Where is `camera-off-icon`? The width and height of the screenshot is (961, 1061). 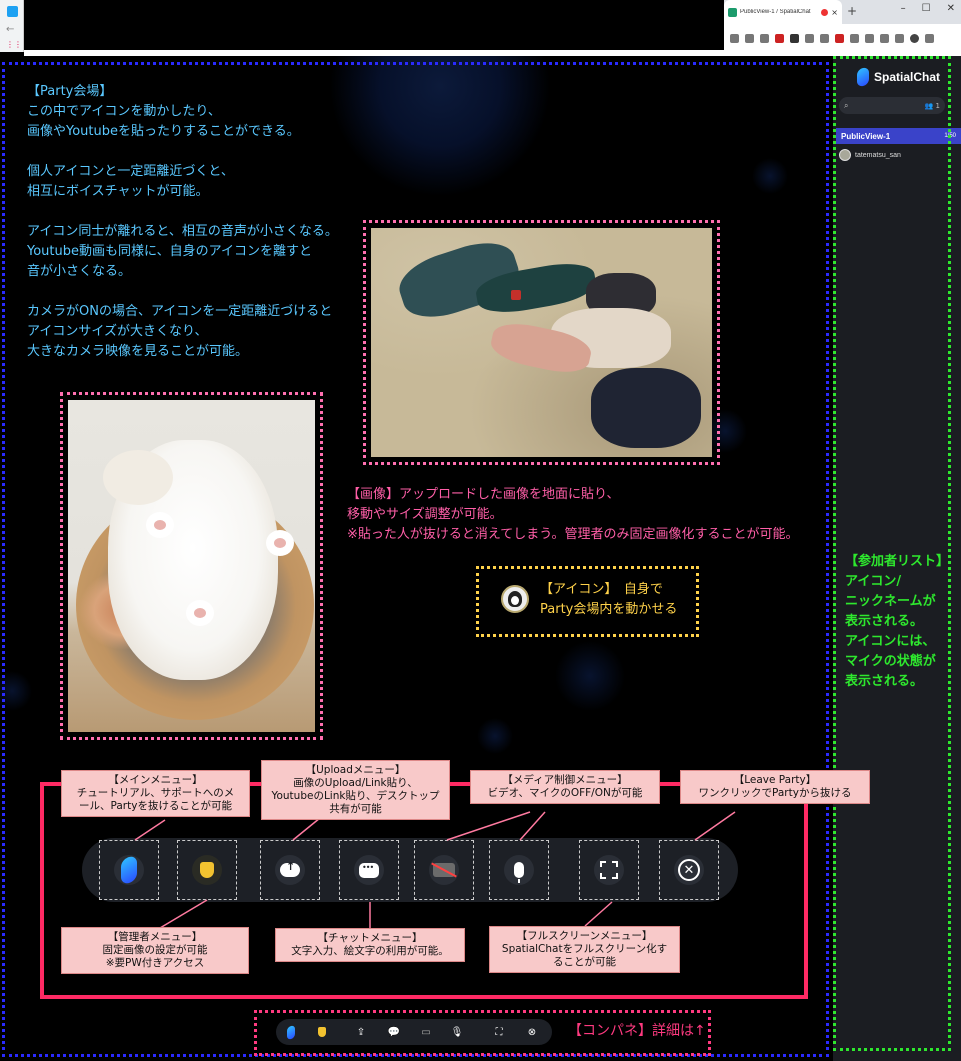 camera-off-icon is located at coordinates (444, 870).